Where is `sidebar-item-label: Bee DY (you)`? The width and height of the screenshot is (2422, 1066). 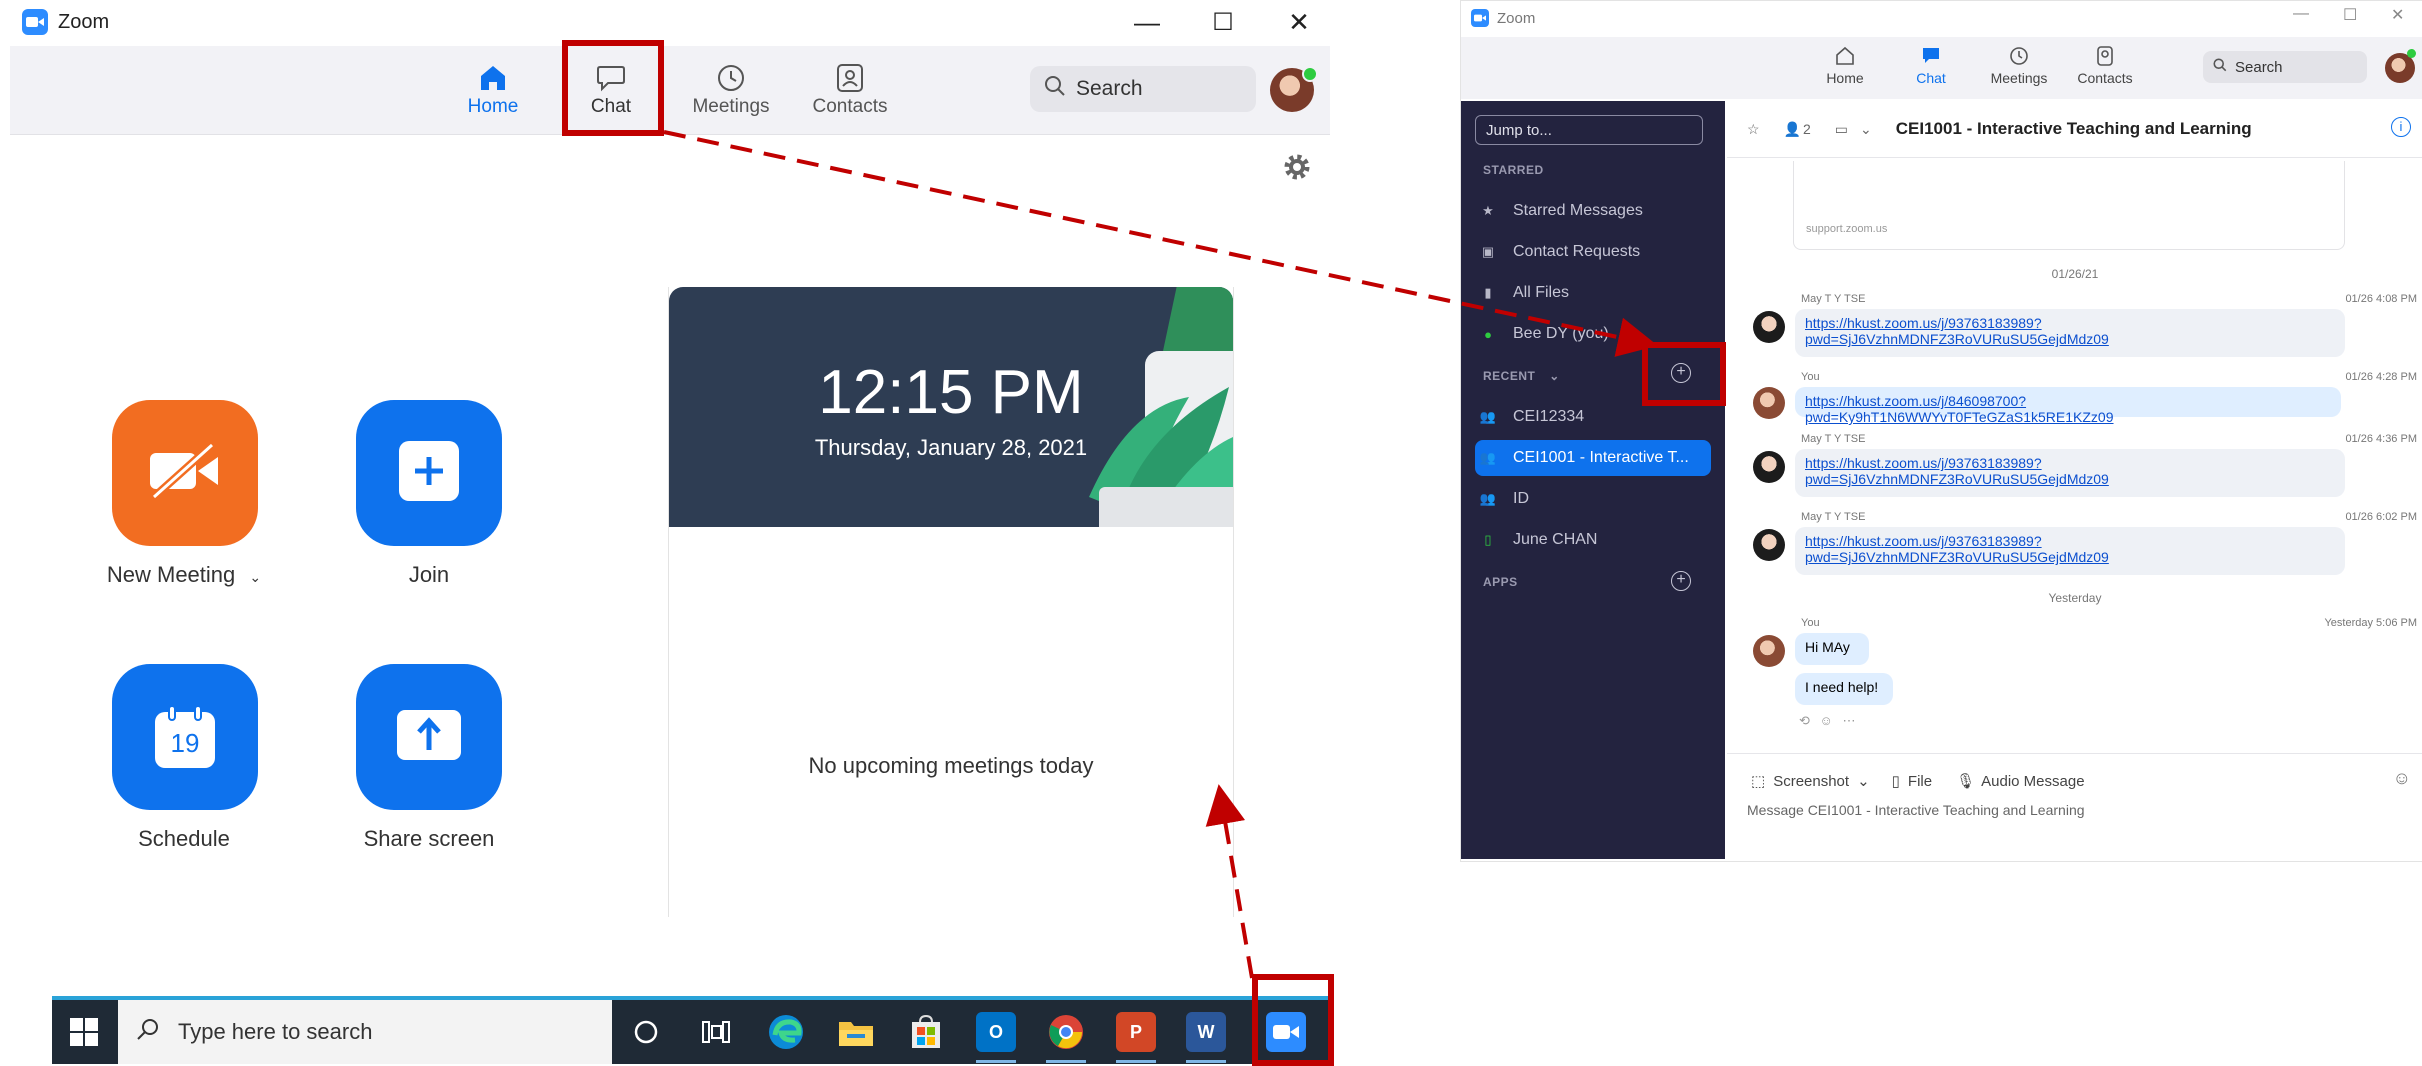 sidebar-item-label: Bee DY (you) is located at coordinates (1561, 333).